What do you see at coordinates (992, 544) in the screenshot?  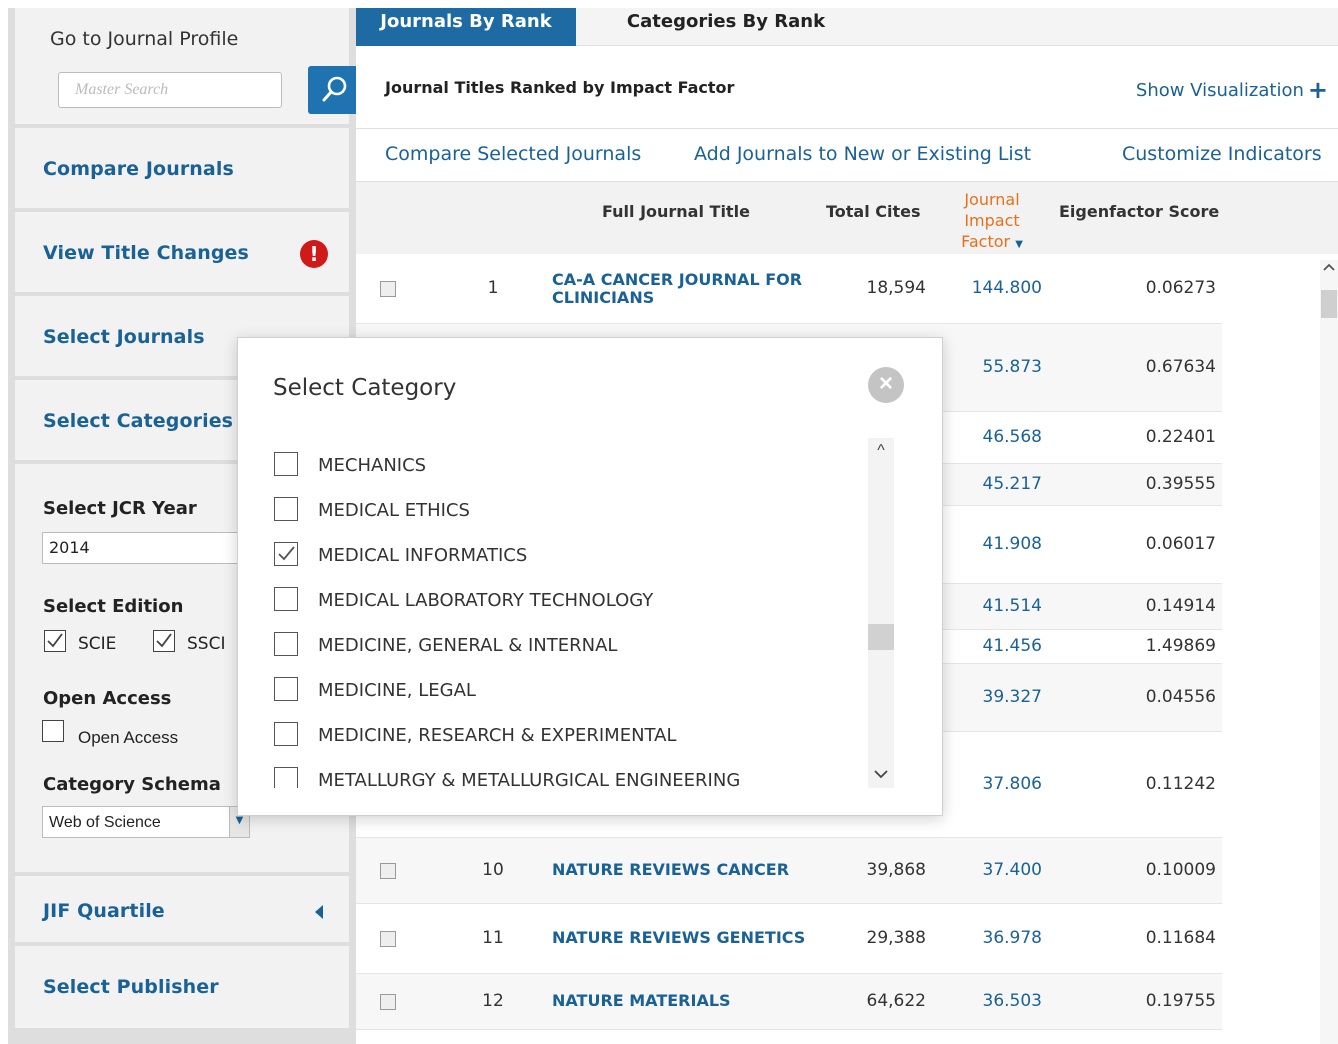 I see `row-impact-factor-link: 41.908` at bounding box center [992, 544].